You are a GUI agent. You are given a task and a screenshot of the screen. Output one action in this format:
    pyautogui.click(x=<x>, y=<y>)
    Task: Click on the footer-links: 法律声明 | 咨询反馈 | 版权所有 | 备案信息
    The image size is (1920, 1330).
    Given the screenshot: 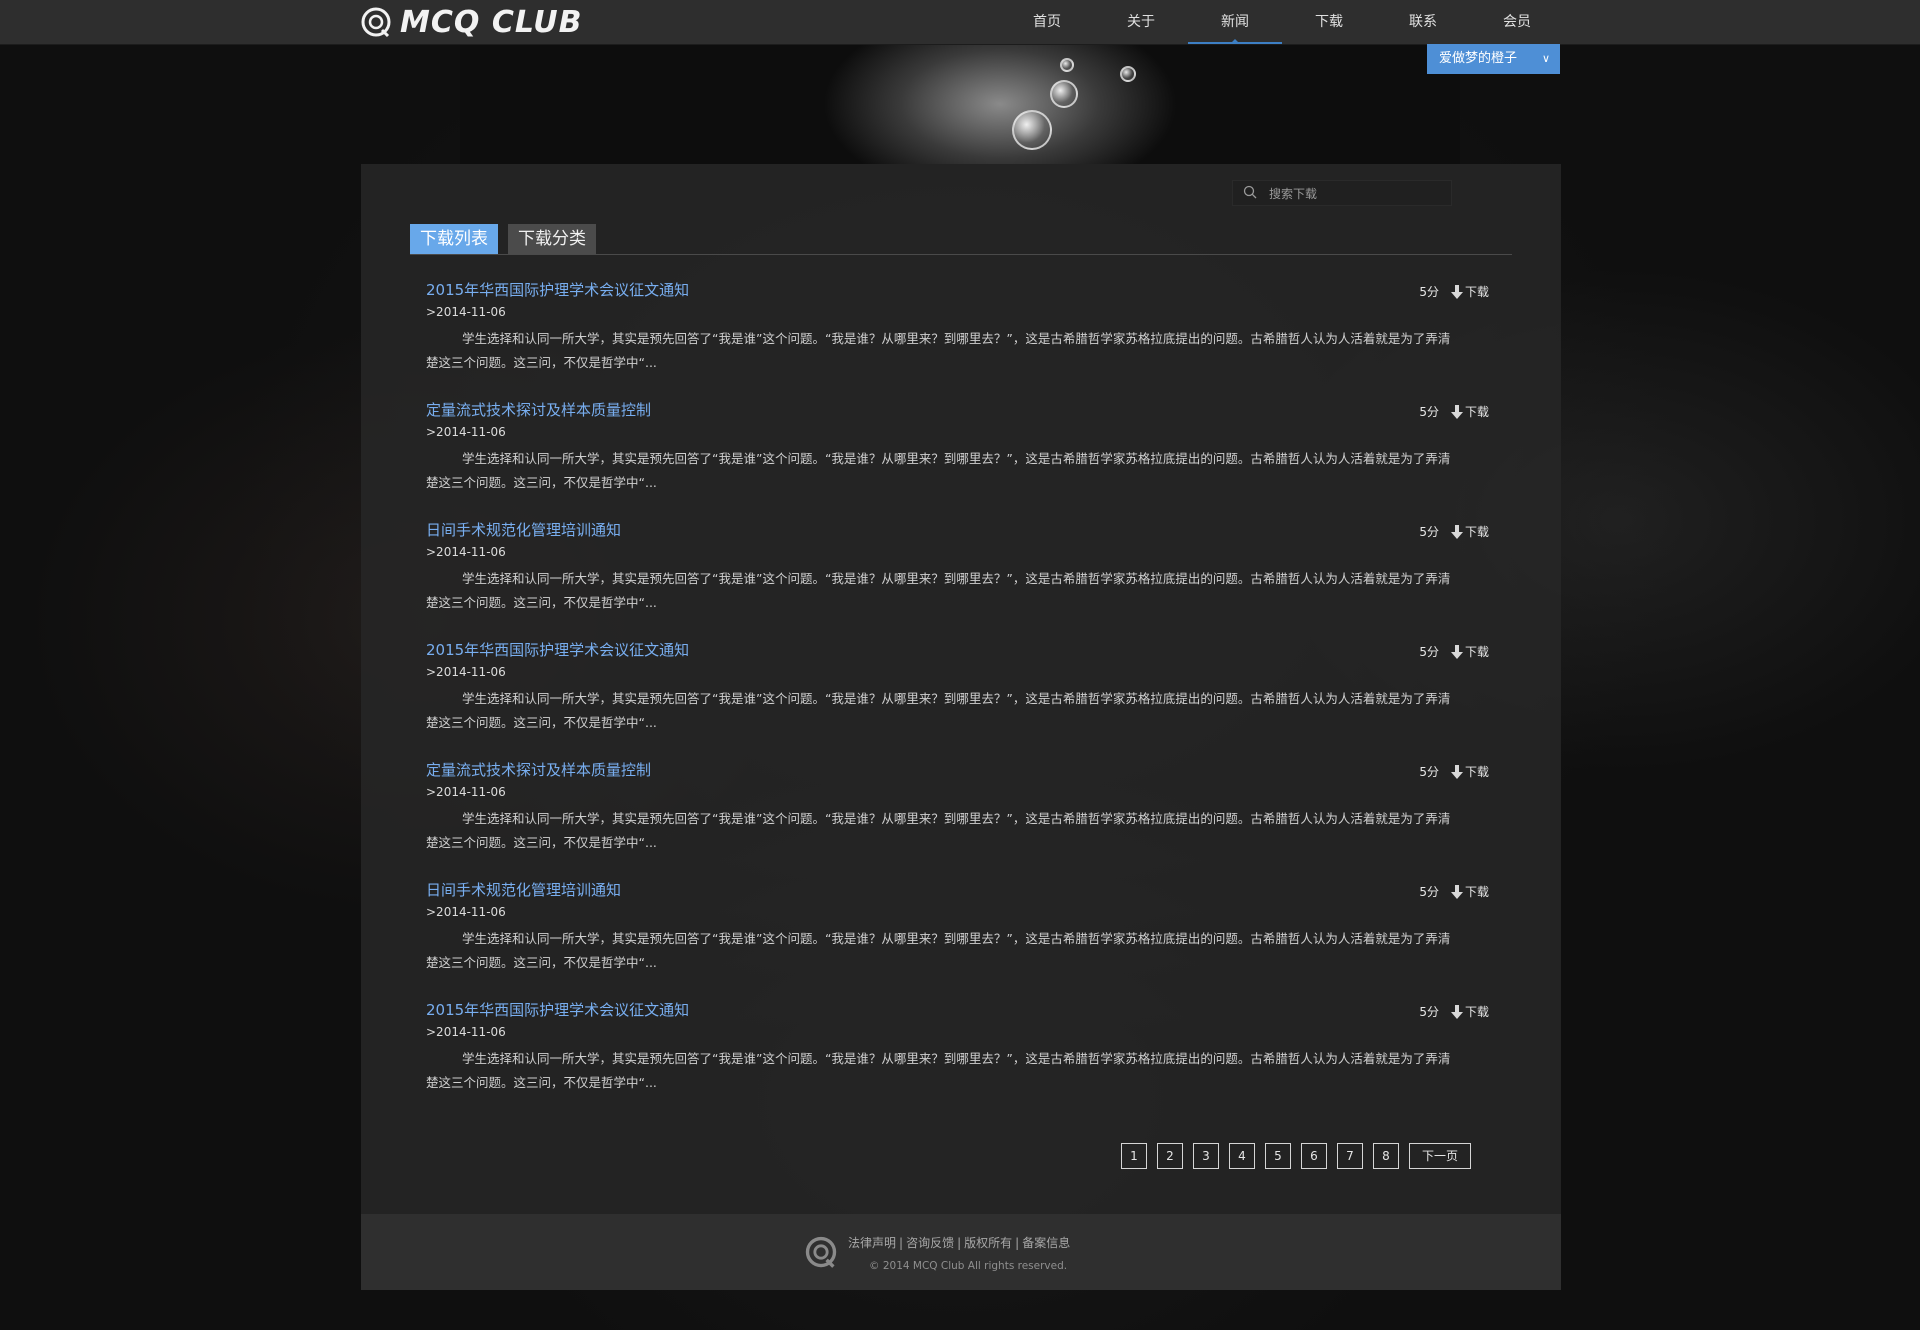 What is the action you would take?
    pyautogui.click(x=959, y=1242)
    